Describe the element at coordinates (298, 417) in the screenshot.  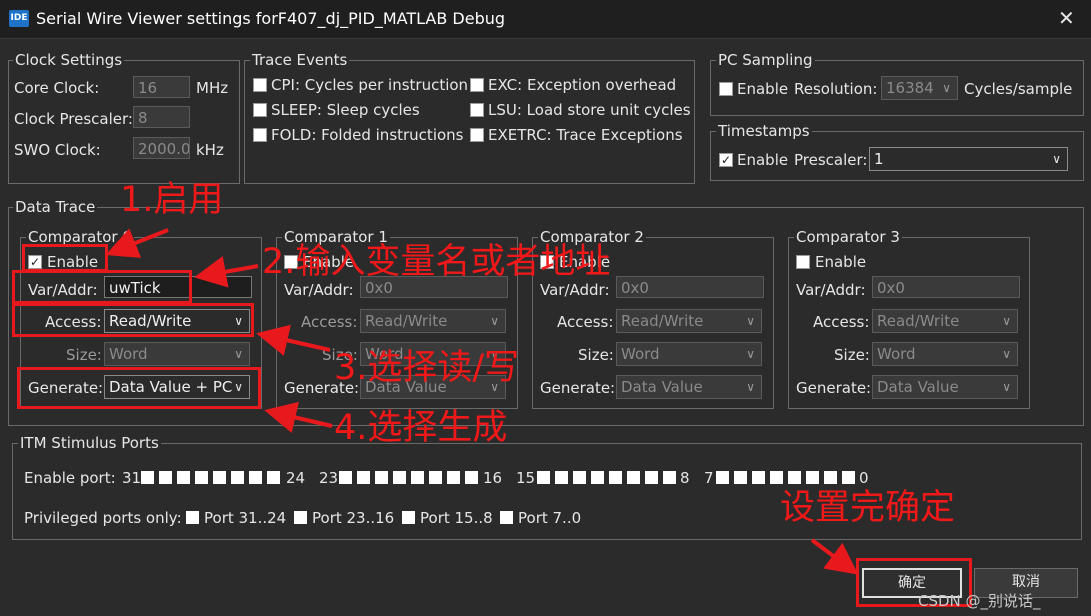
I see `arrow-to-generate` at that location.